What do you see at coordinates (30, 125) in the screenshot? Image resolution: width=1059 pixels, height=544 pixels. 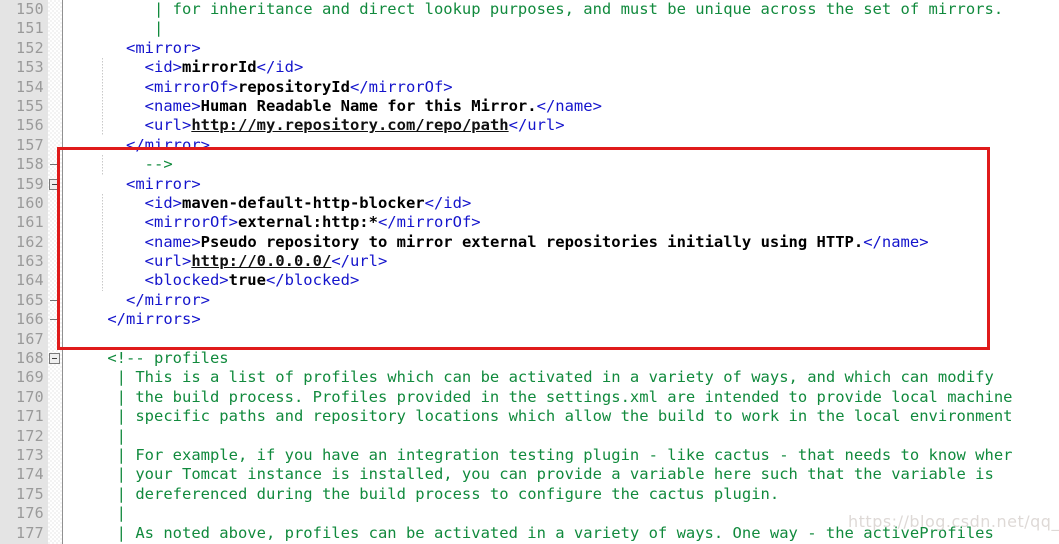 I see `line-number: 156` at bounding box center [30, 125].